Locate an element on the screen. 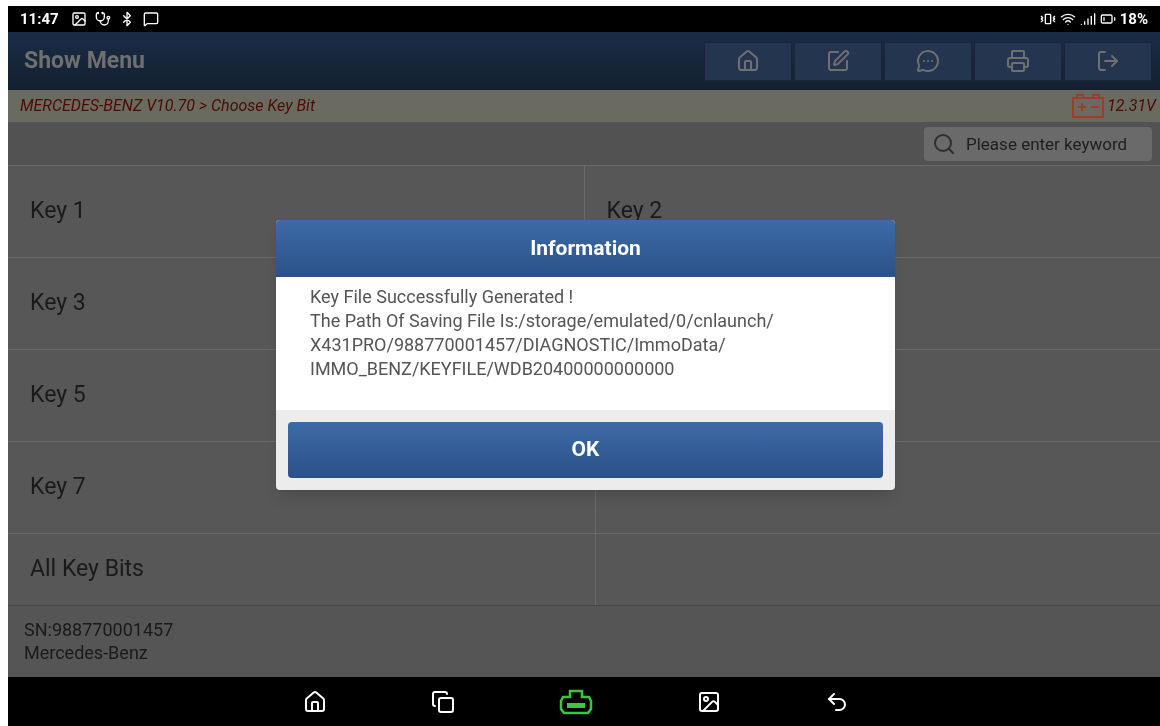 The image size is (1160, 726). dialog-message-line: The Path Of Saving File Is:/storage/emulated/0/cnlaunch/ is located at coordinates (542, 321).